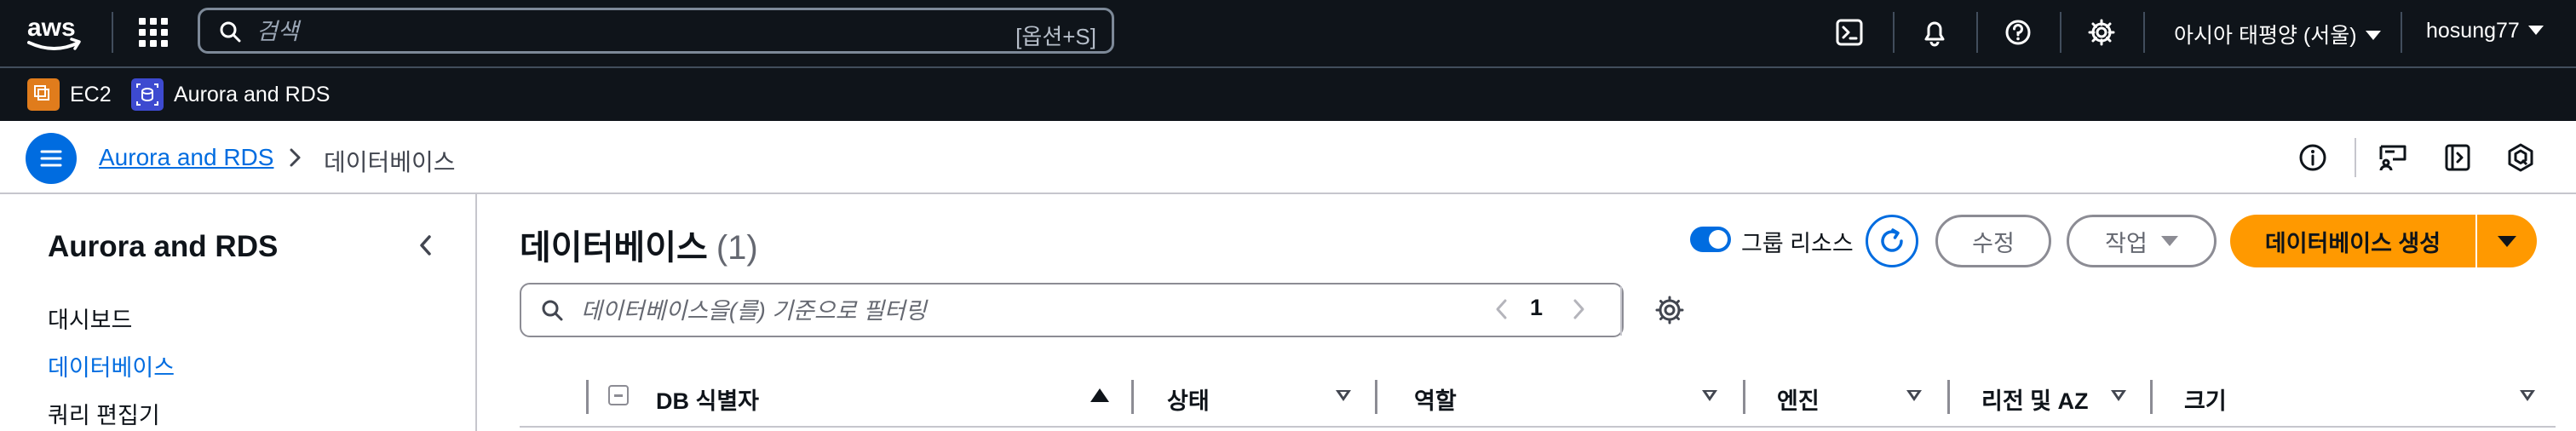  Describe the element at coordinates (2312, 157) in the screenshot. I see `info-icon` at that location.